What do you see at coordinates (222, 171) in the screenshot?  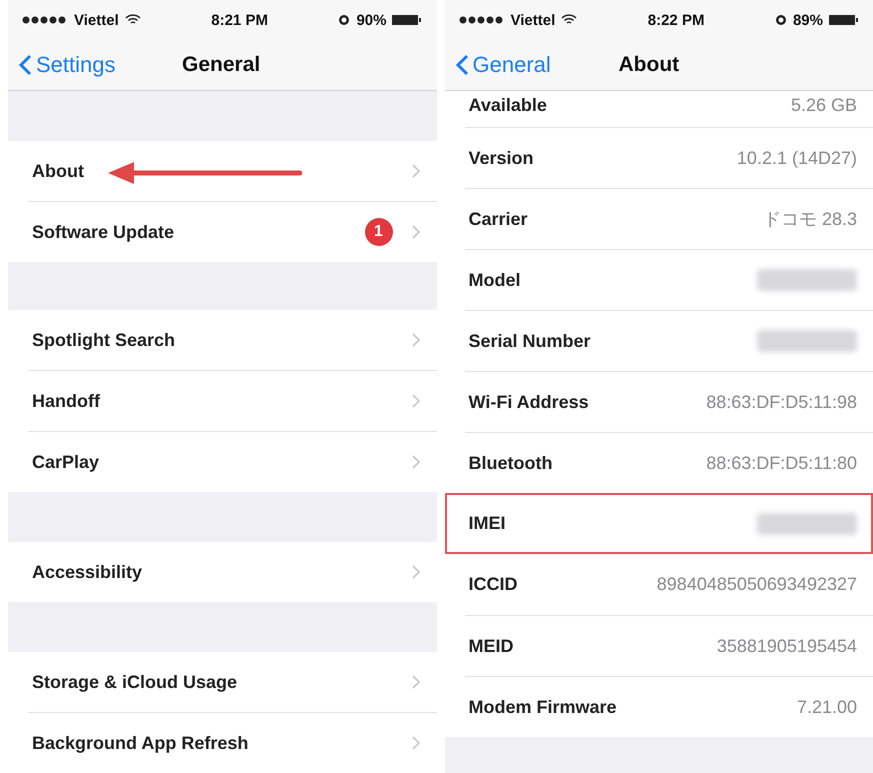 I see `settings-item: About` at bounding box center [222, 171].